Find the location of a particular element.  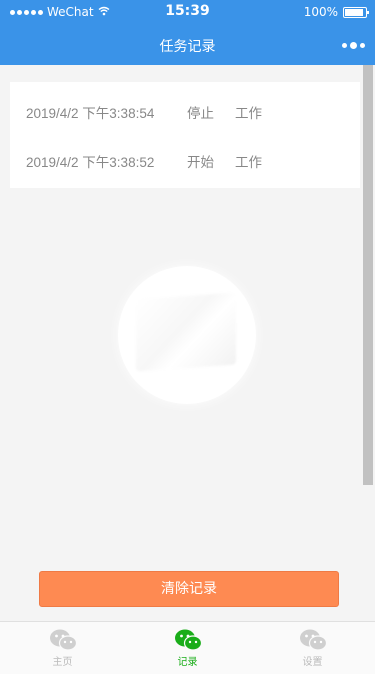

tab-home: 主页 is located at coordinates (62, 648).